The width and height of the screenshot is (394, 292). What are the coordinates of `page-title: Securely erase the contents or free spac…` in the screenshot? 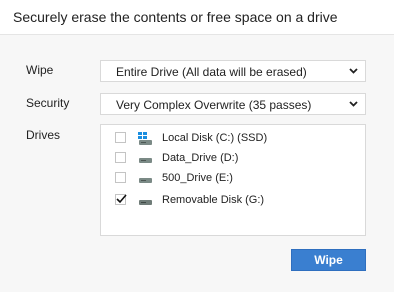 It's located at (175, 17).